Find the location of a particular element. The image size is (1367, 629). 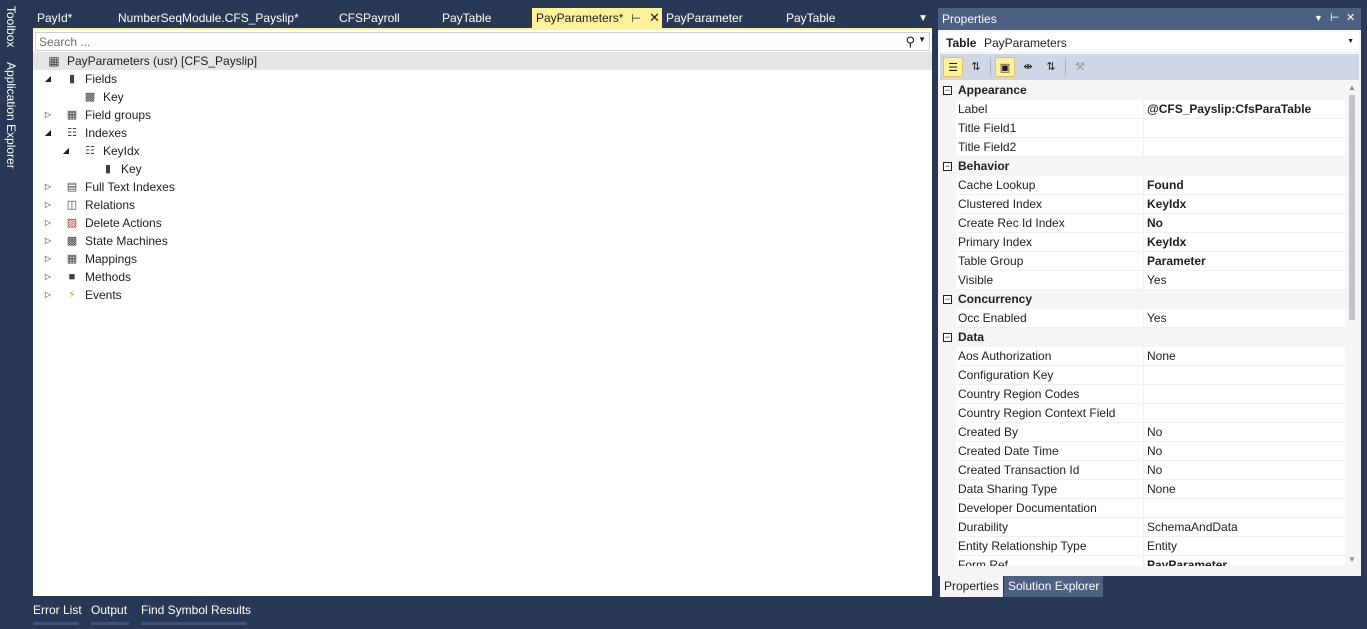

property-row: Country Region Codes is located at coordinates (1142, 394).